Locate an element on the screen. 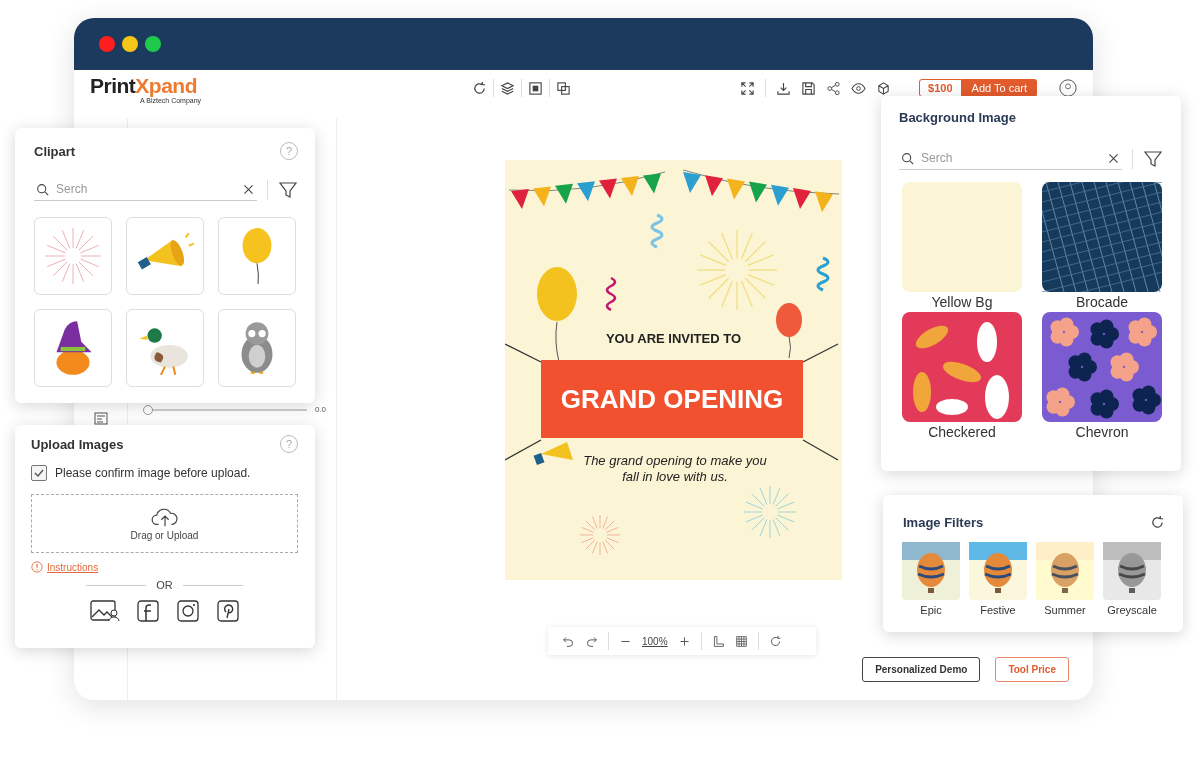 The image size is (1198, 766). cloud-upload-icon is located at coordinates (164, 517).